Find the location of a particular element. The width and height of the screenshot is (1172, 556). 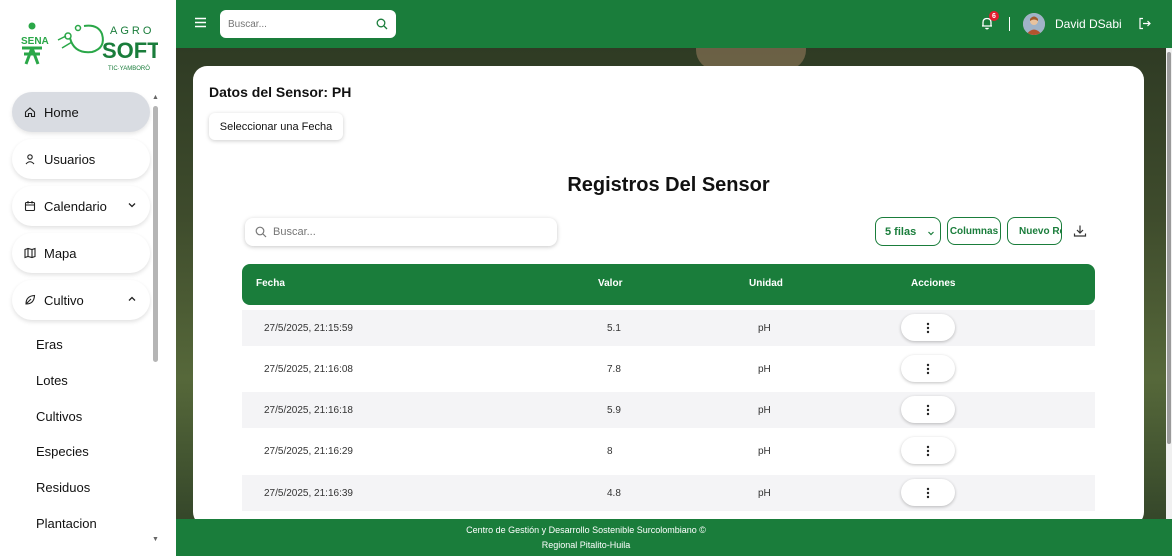

sidebar-item-label: Usuarios is located at coordinates (70, 159).